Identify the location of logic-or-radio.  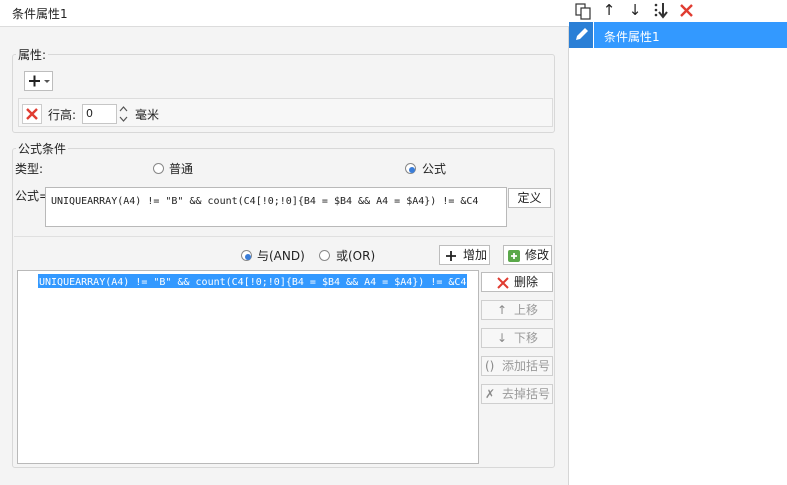
(324, 255).